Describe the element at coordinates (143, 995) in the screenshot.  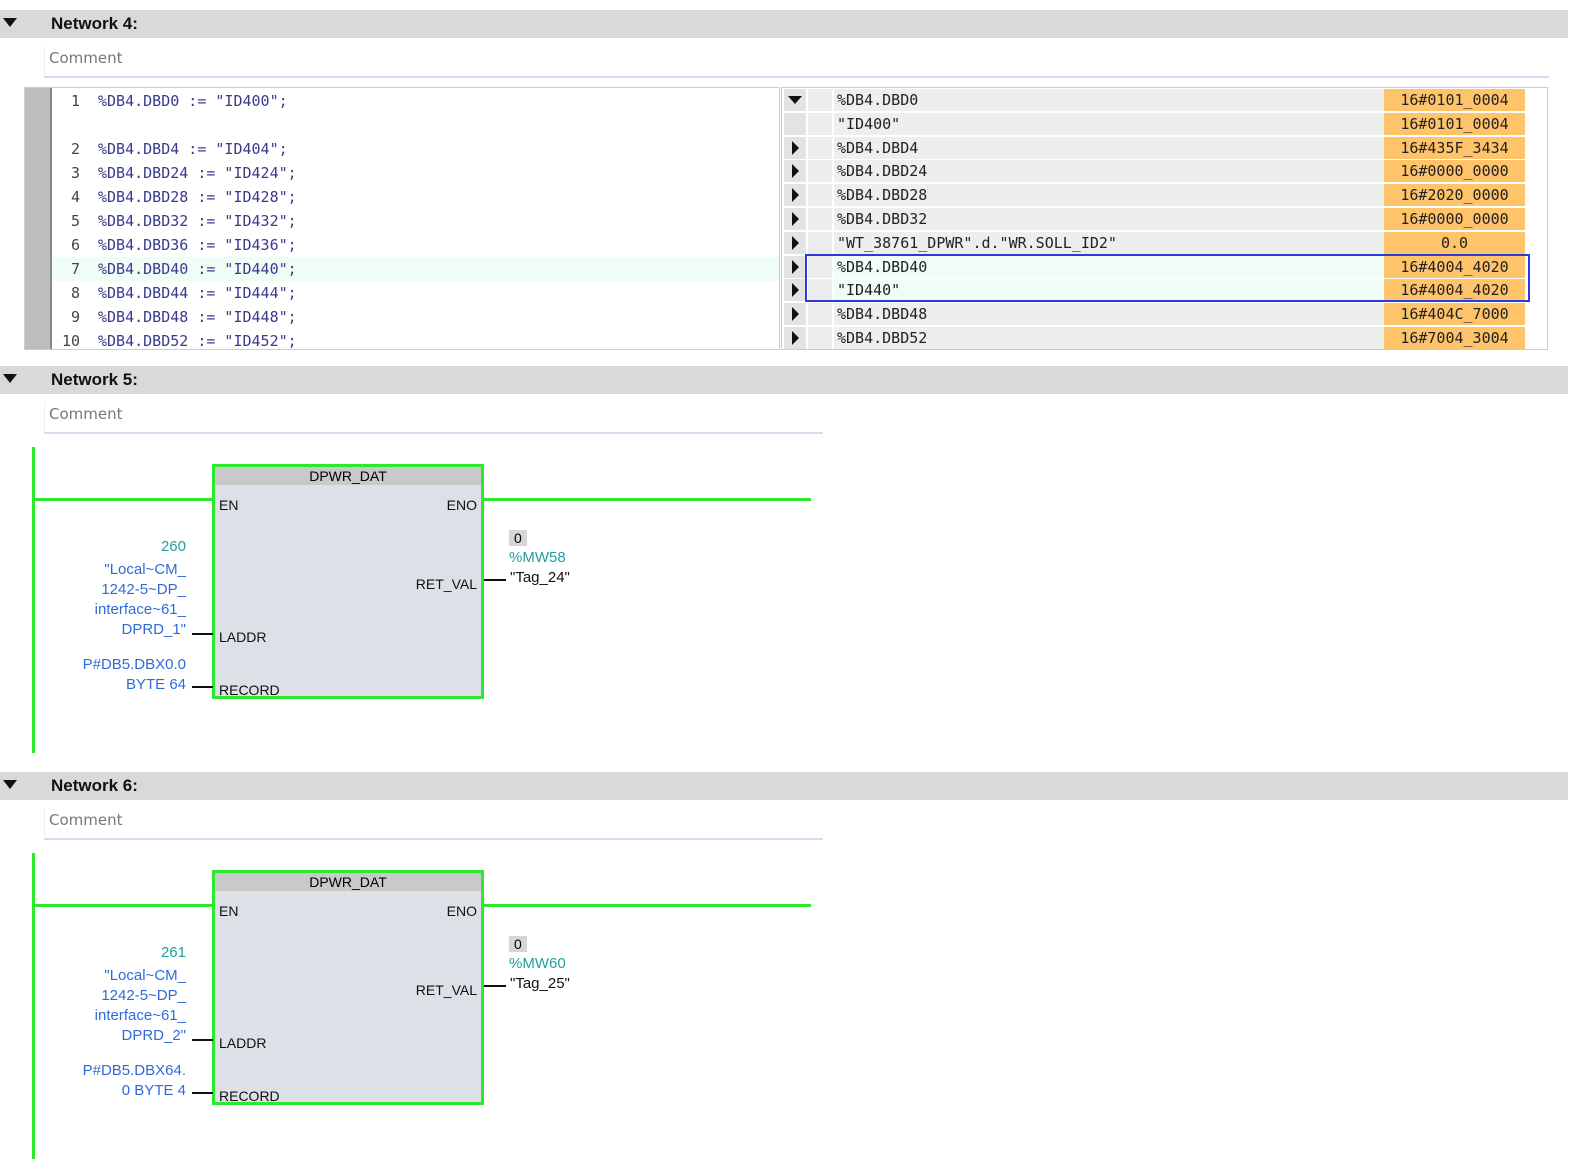
I see `operand-line: 1242-5~DP_` at that location.